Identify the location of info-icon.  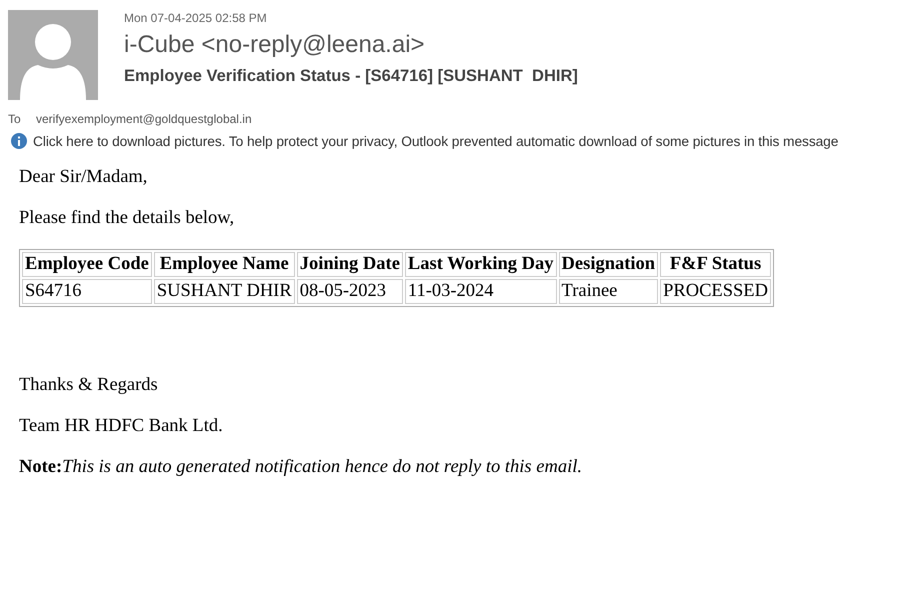
(19, 141).